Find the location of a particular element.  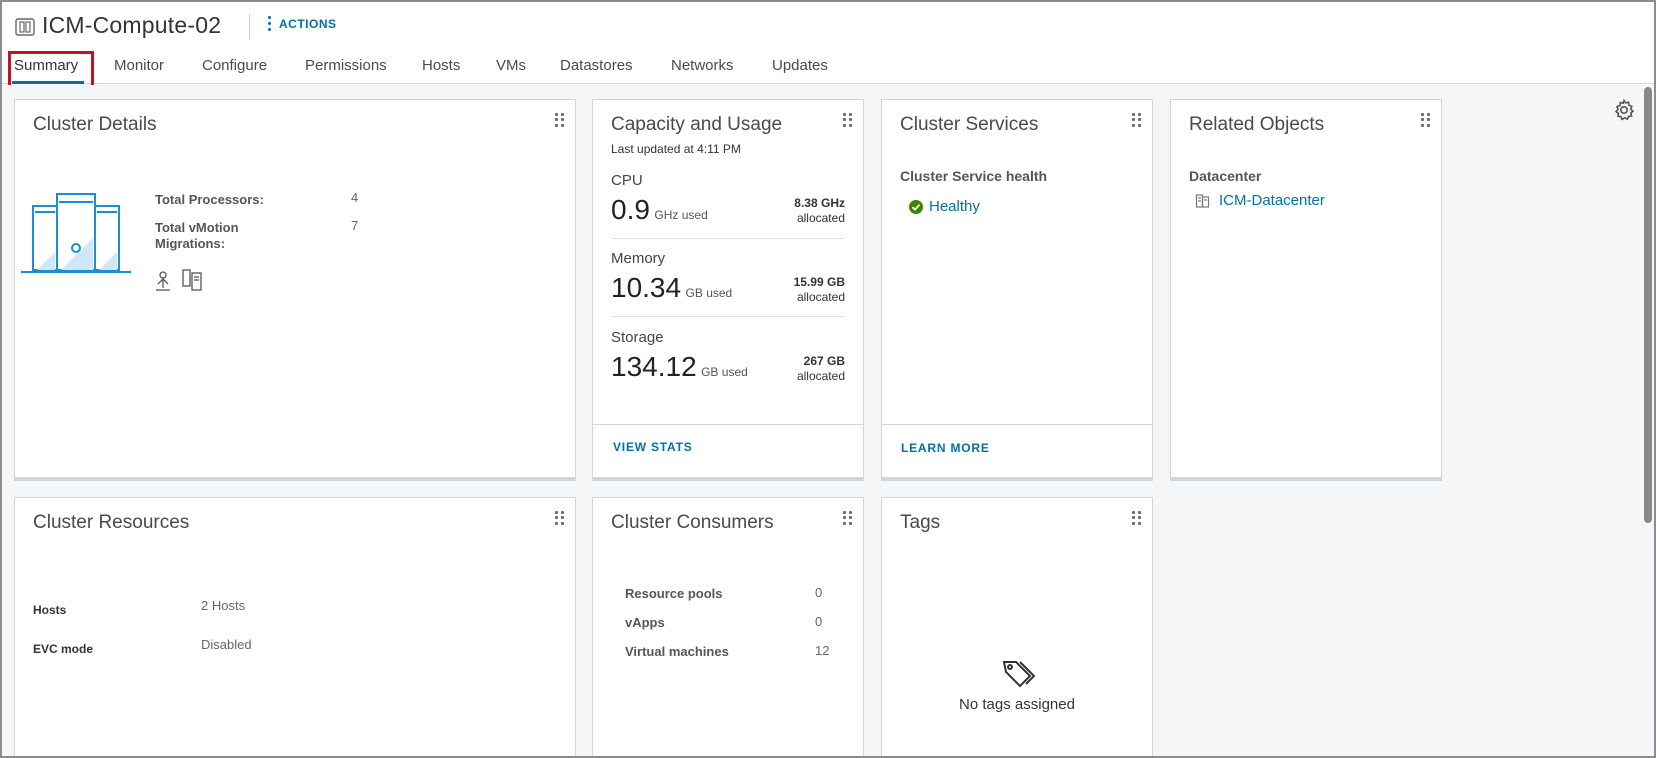

detail-value: 4 is located at coordinates (355, 197).